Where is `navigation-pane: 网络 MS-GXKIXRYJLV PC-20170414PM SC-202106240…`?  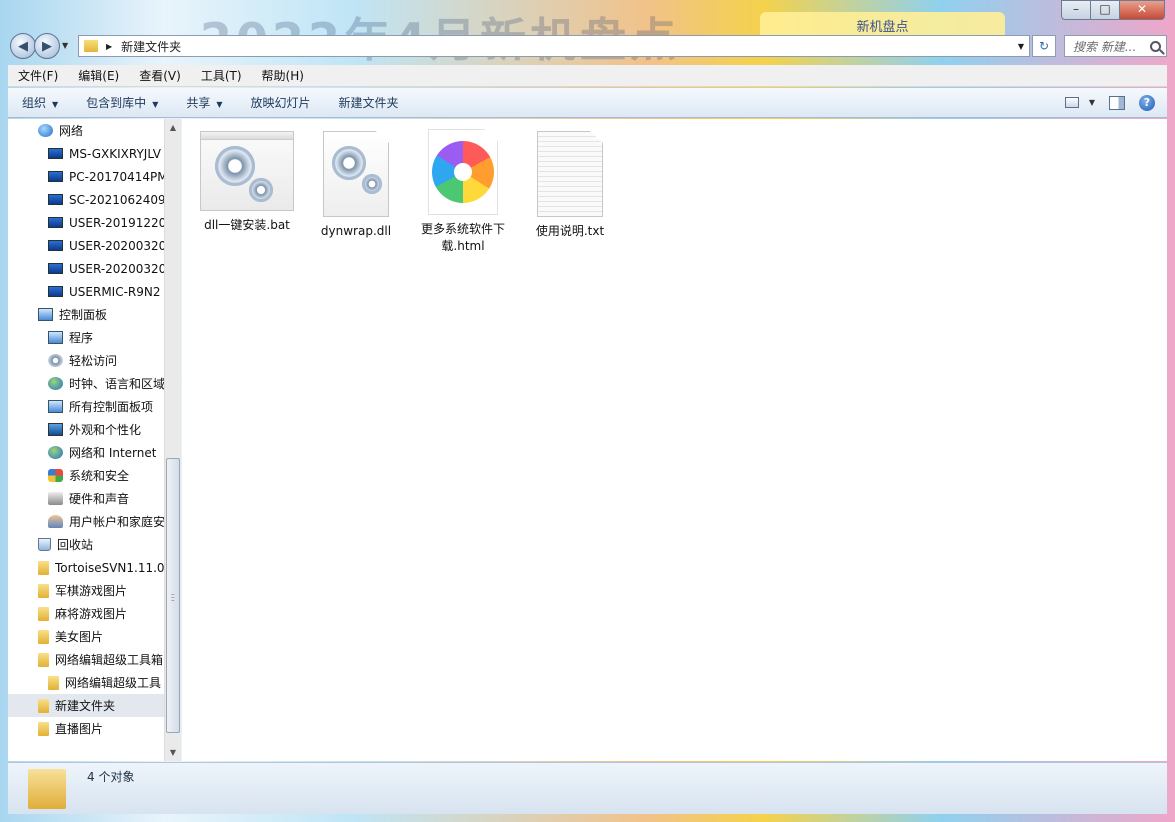 navigation-pane: 网络 MS-GXKIXRYJLV PC-20170414PM SC-202106240… is located at coordinates (86, 440).